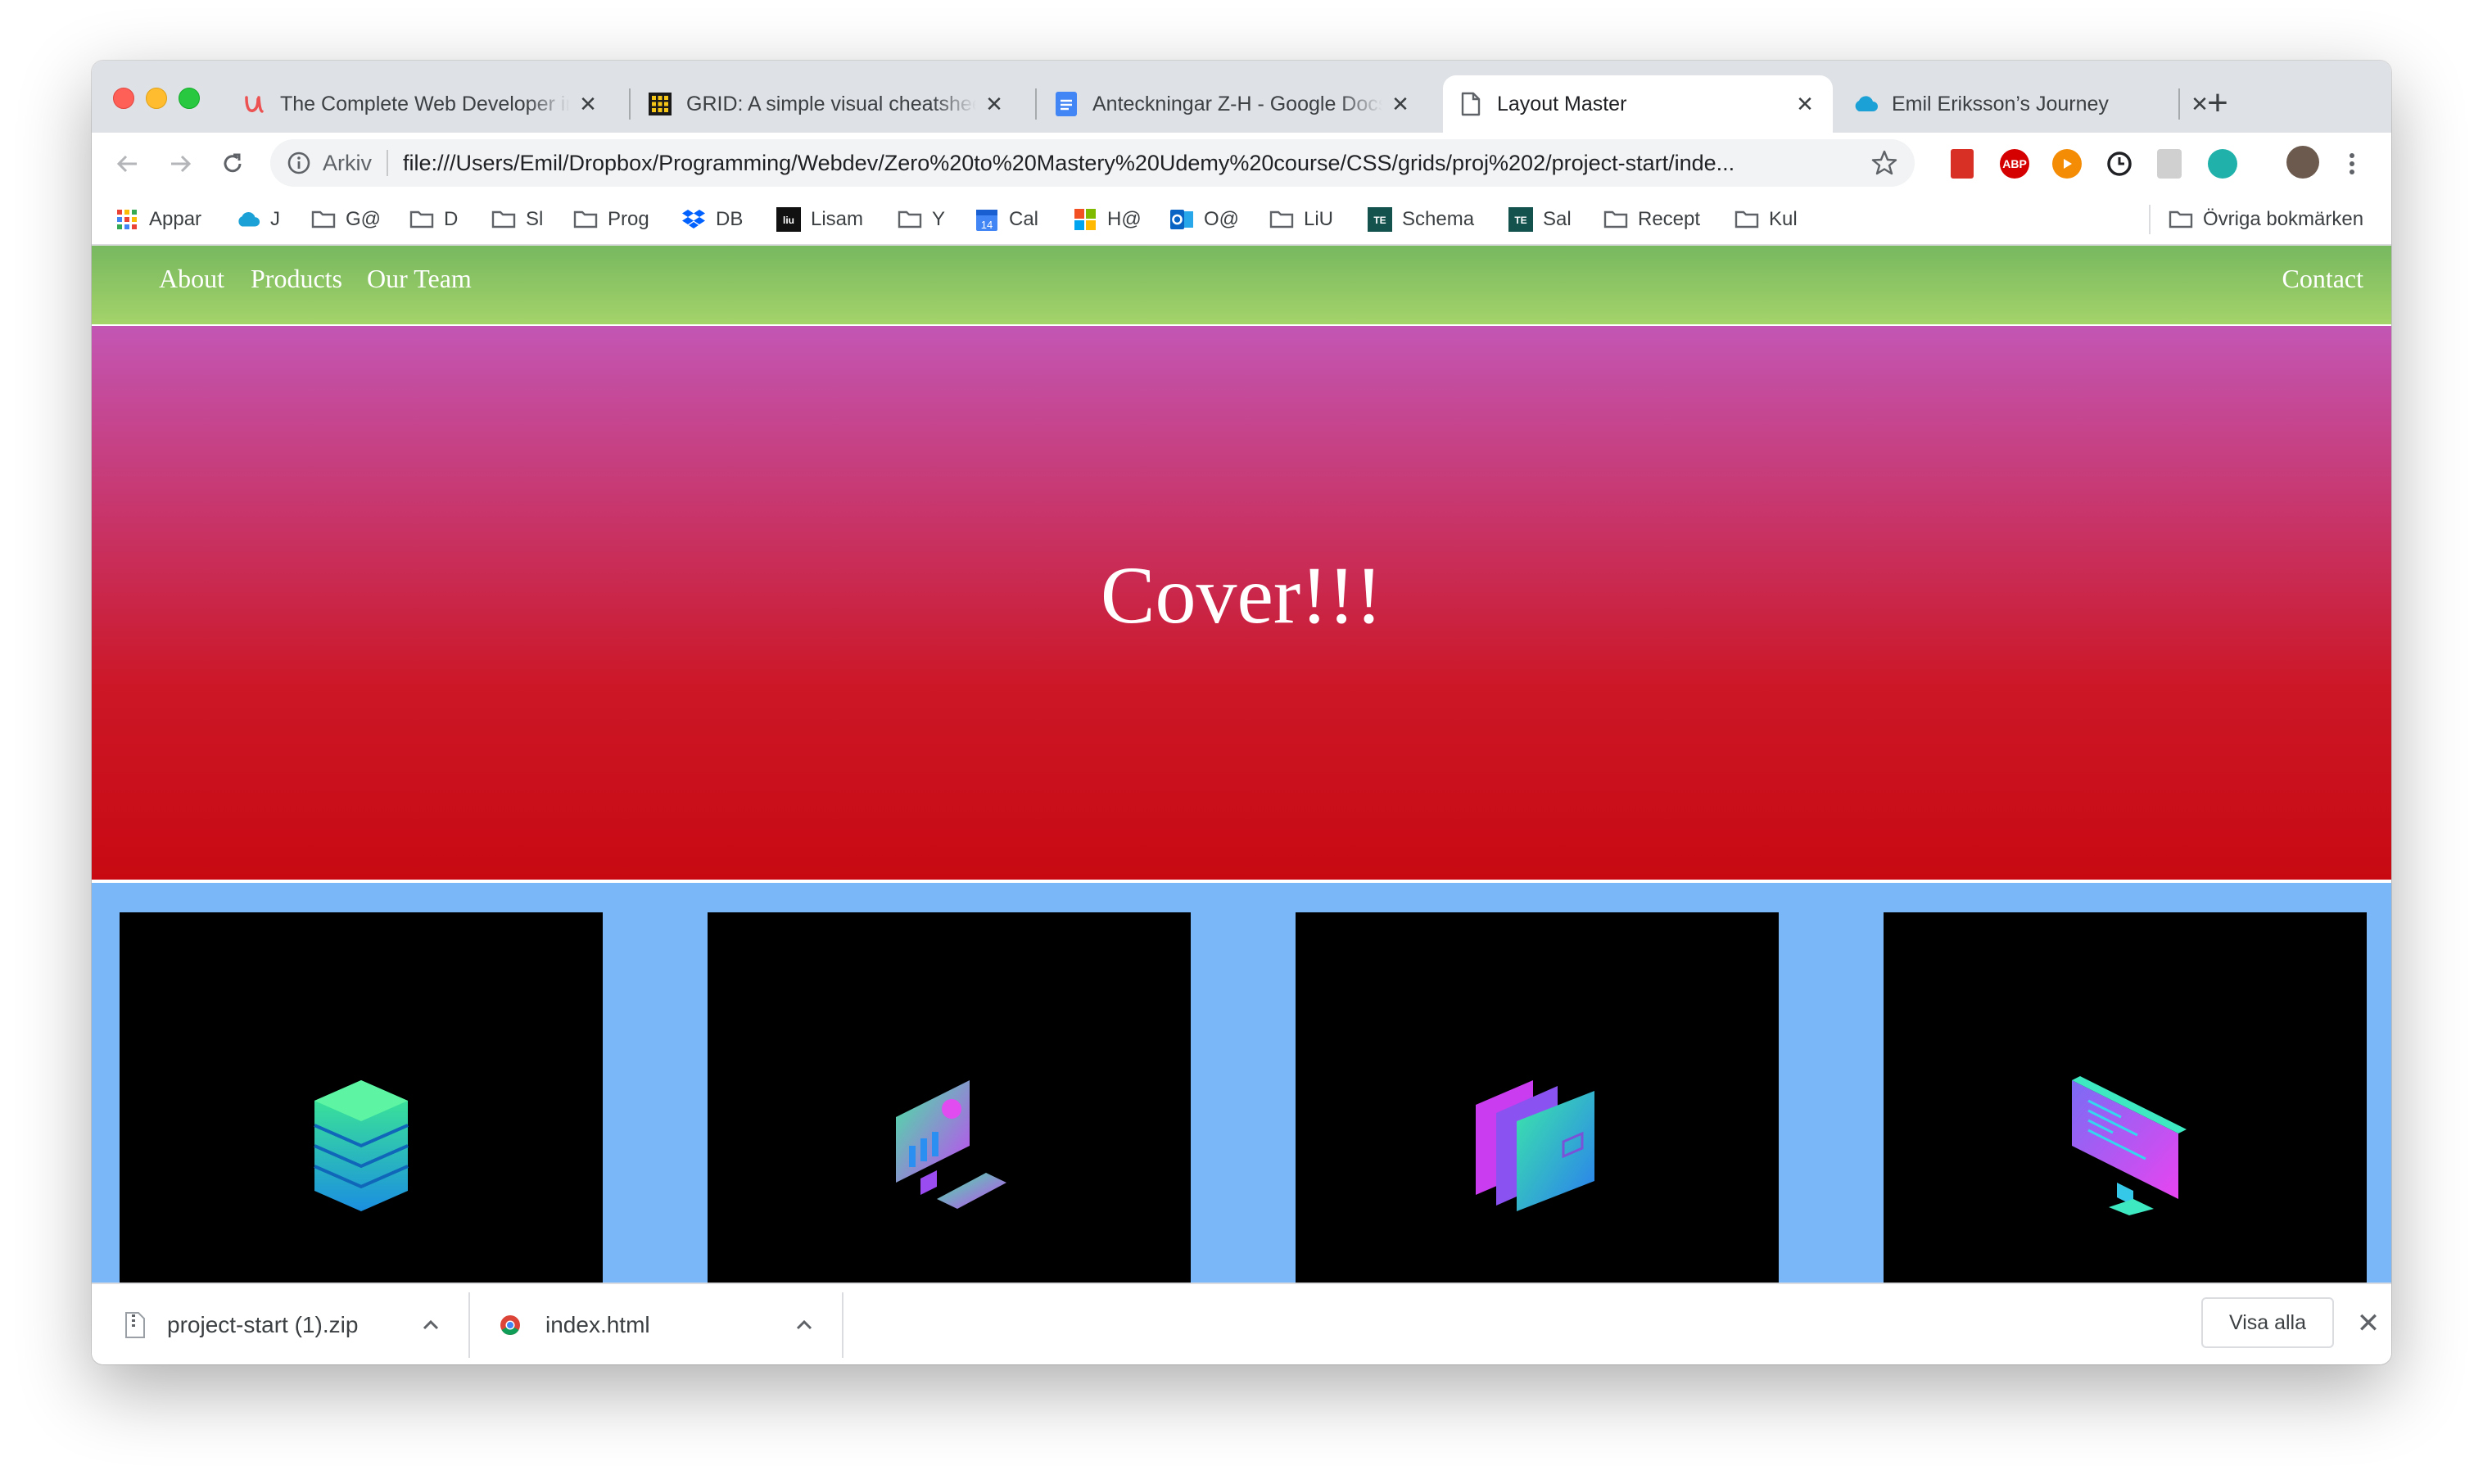 The height and width of the screenshot is (1484, 2483). Describe the element at coordinates (939, 219) in the screenshot. I see `bookmark-label: Y` at that location.